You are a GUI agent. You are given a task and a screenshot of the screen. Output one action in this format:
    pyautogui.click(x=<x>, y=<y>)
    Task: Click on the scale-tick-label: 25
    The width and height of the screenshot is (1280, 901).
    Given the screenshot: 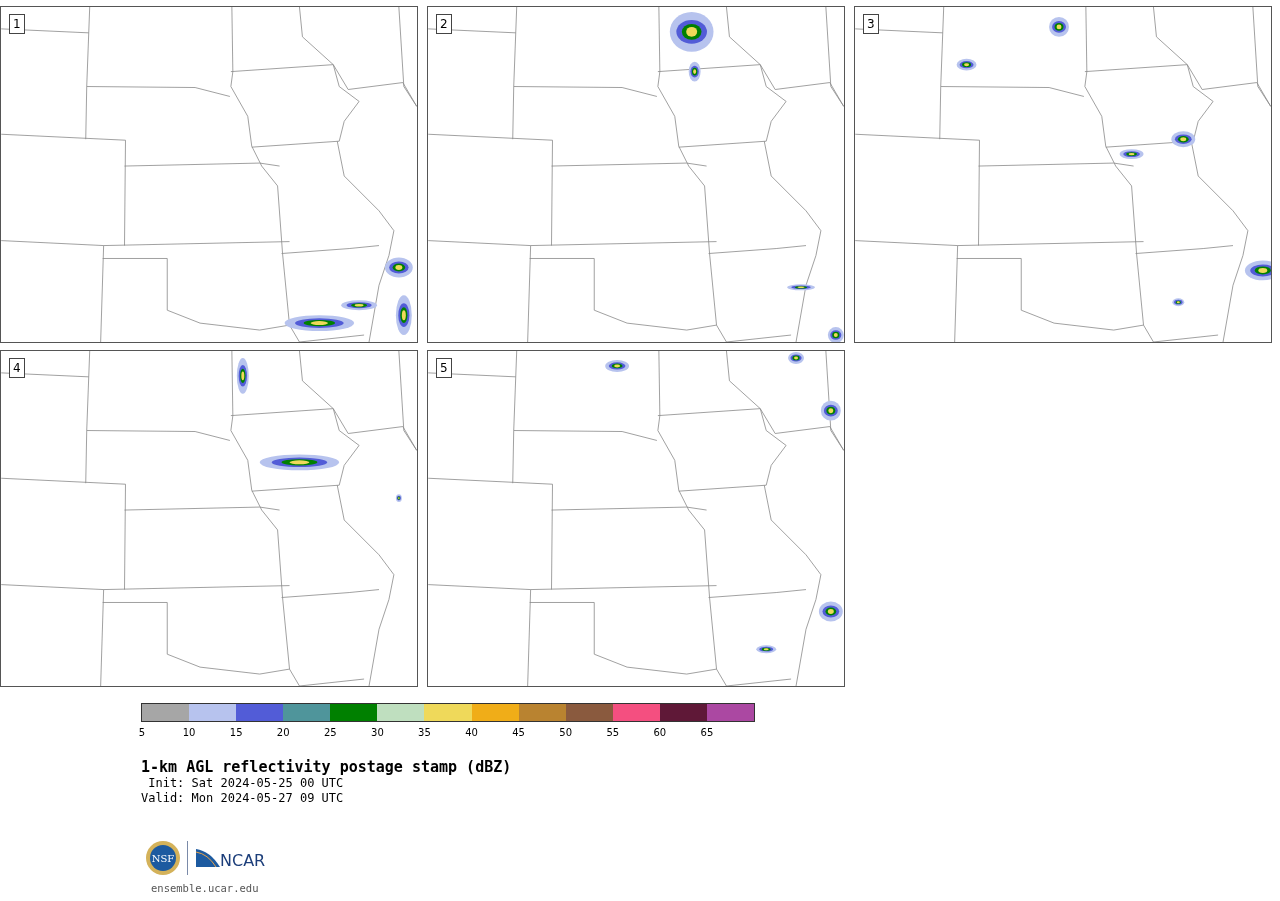 What is the action you would take?
    pyautogui.click(x=330, y=732)
    